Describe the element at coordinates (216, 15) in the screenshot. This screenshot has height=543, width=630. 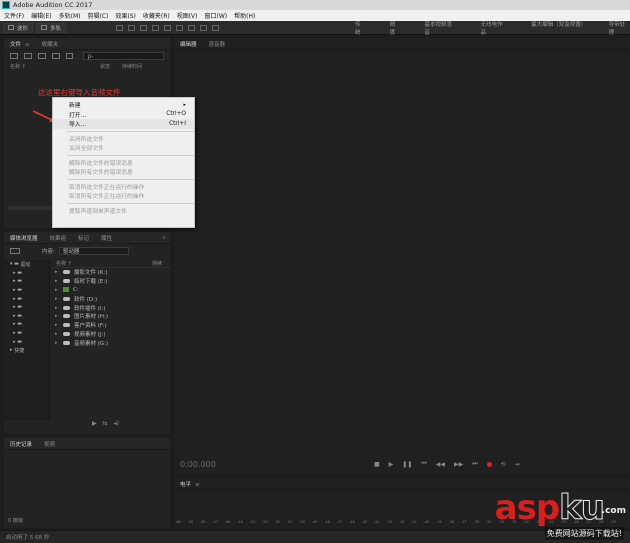
I see `menu-window: 窗口(W)` at that location.